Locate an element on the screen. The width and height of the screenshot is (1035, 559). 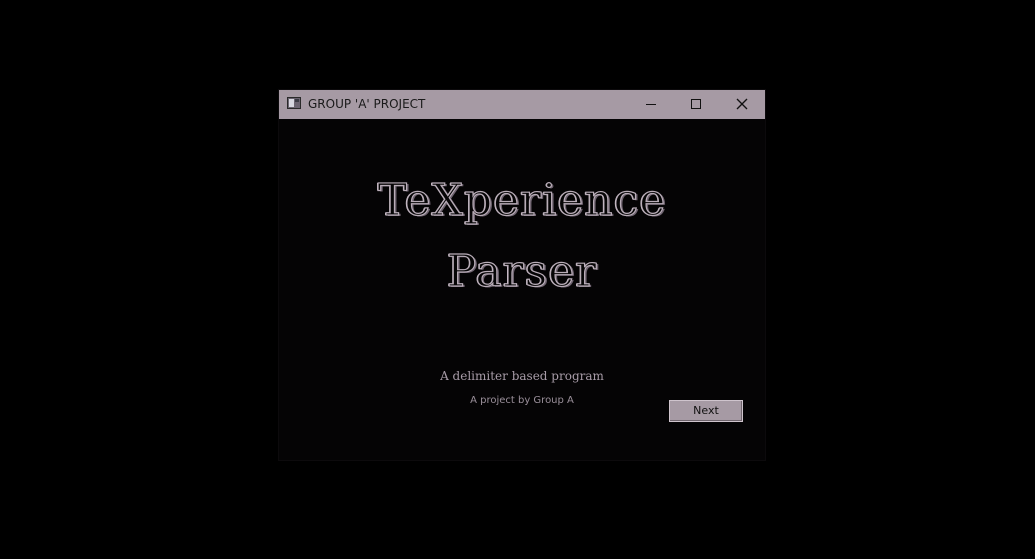
minimize-icon is located at coordinates (651, 104).